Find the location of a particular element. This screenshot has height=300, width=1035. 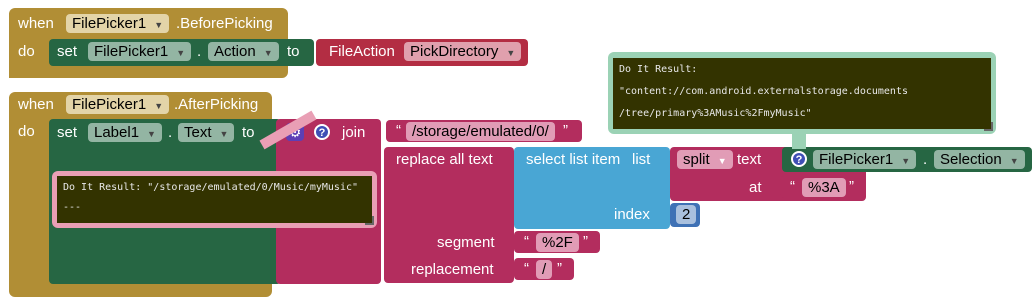

at-param-label: at is located at coordinates (755, 187).